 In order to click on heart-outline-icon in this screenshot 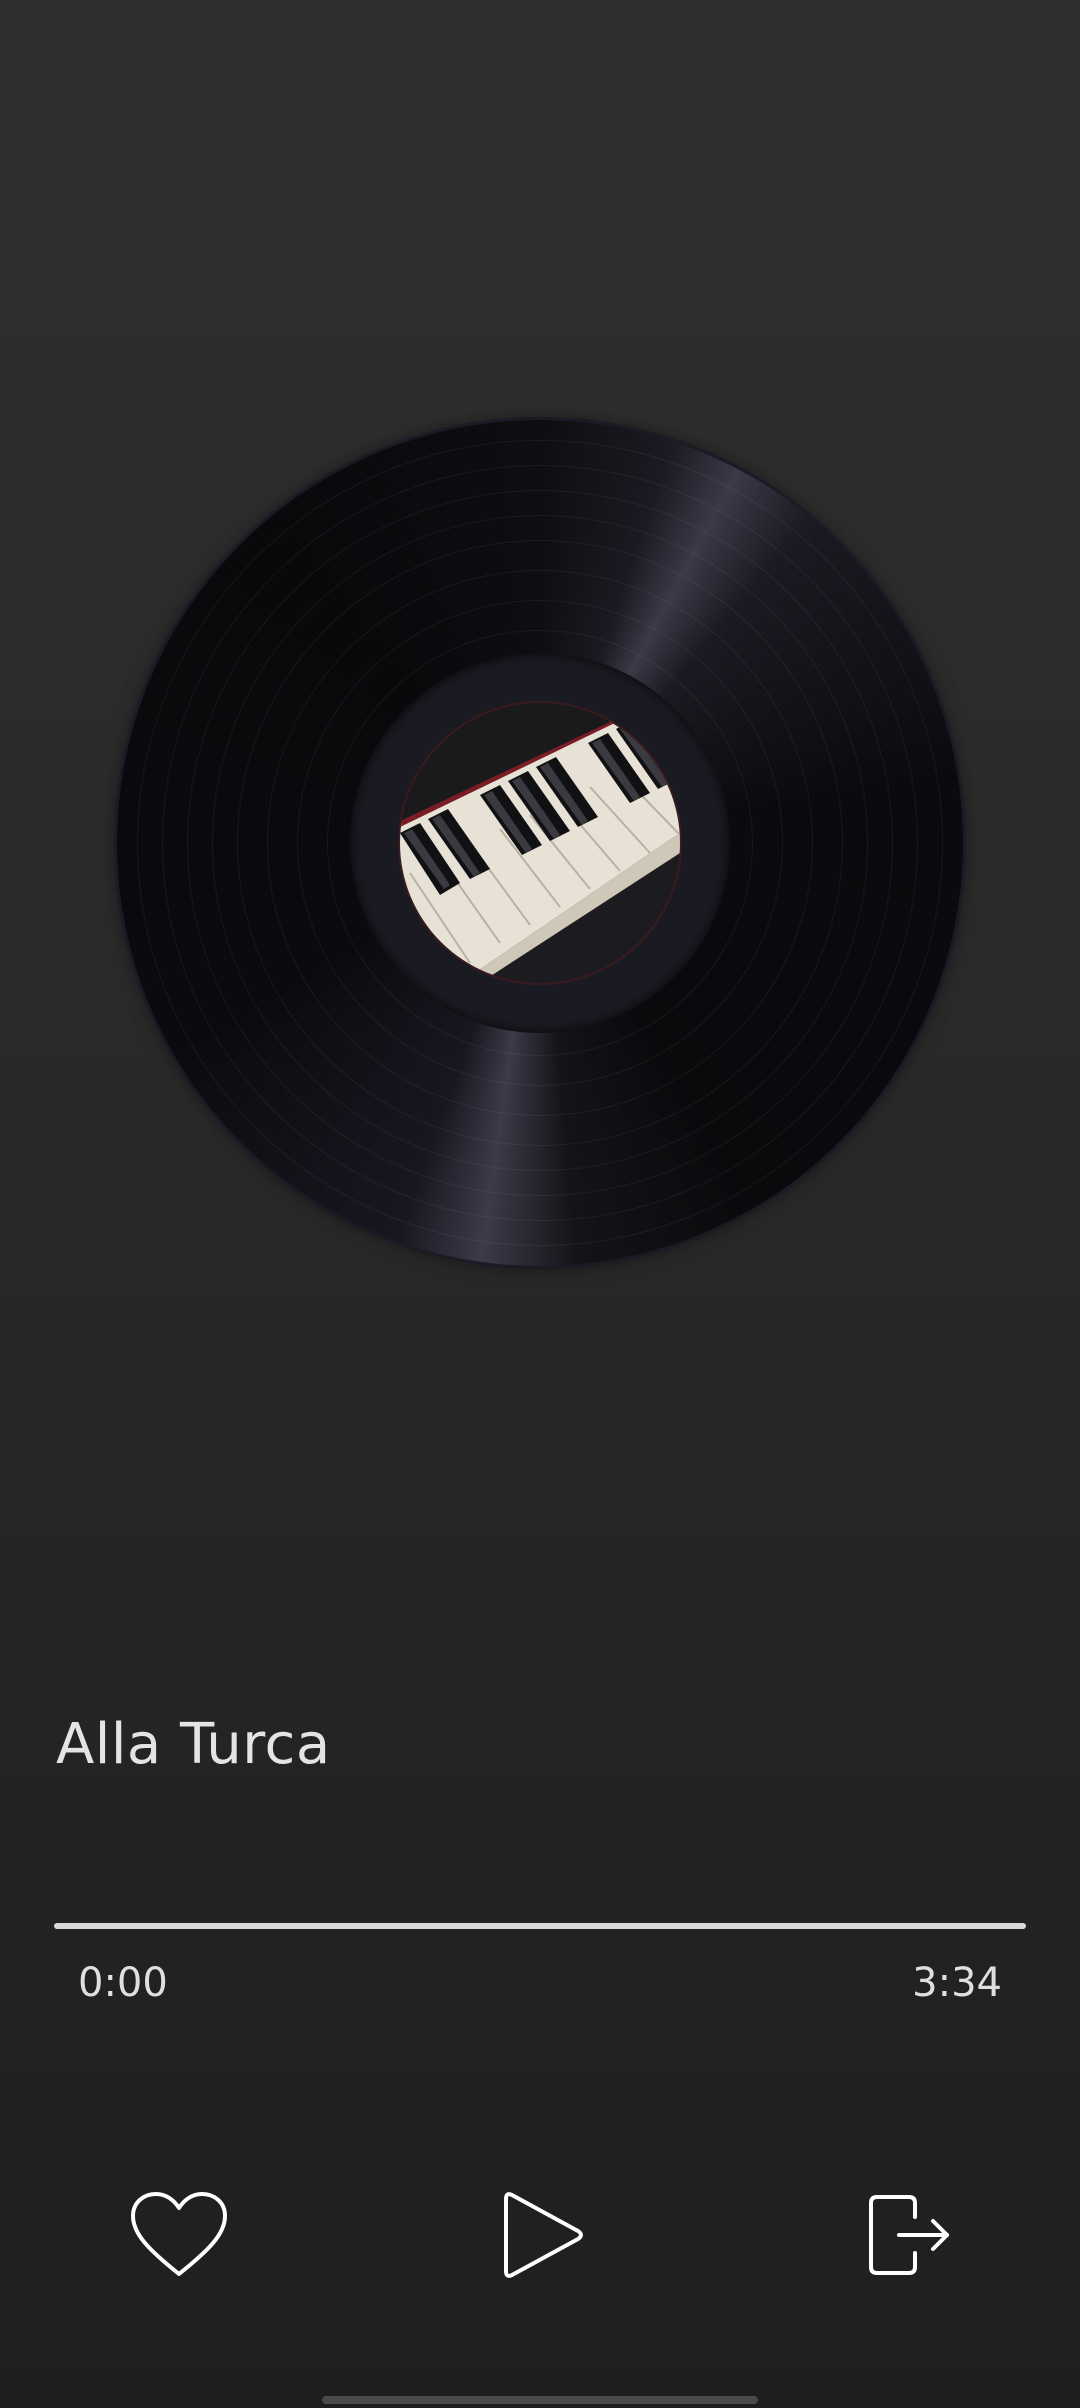, I will do `click(179, 2235)`.